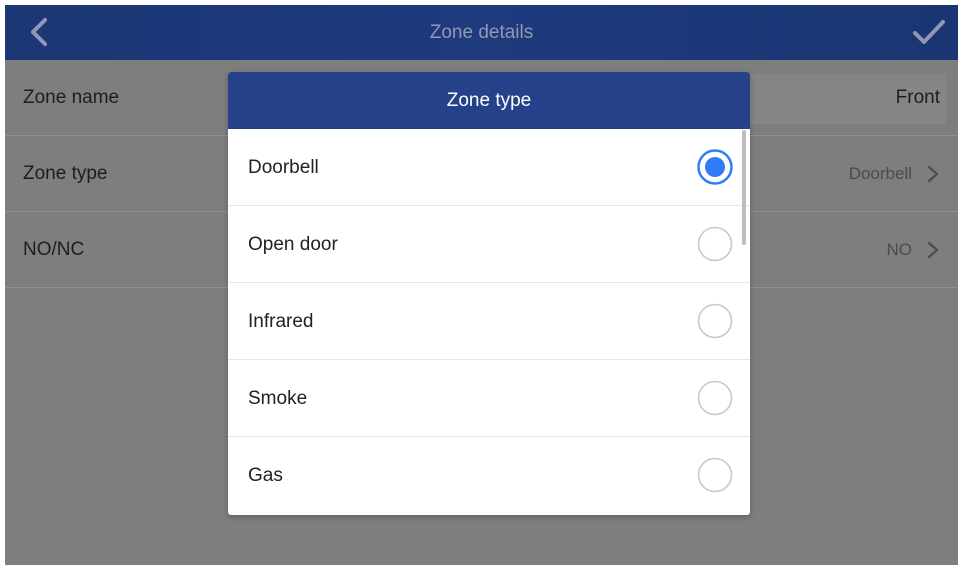  What do you see at coordinates (293, 244) in the screenshot?
I see `option-label: Open door` at bounding box center [293, 244].